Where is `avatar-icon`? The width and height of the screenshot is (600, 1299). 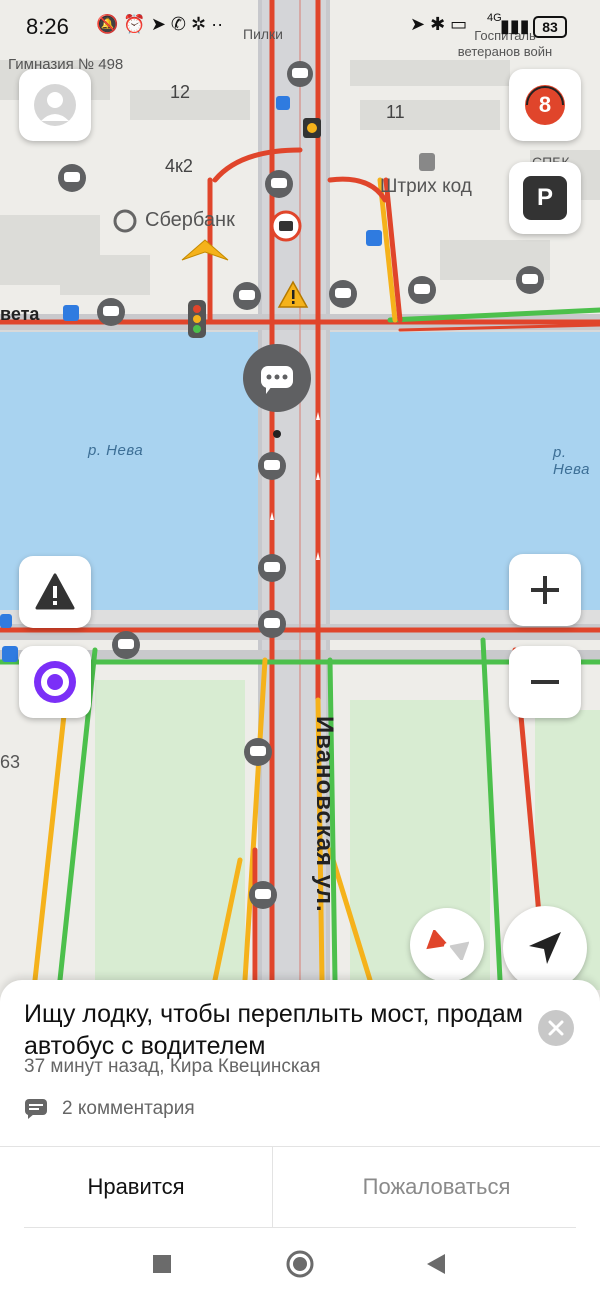 avatar-icon is located at coordinates (55, 105).